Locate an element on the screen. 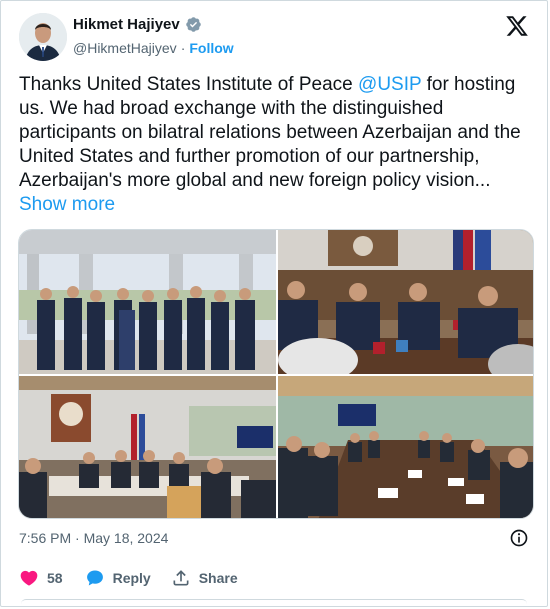 Image resolution: width=550 pixels, height=609 pixels. share-button: Share is located at coordinates (204, 578).